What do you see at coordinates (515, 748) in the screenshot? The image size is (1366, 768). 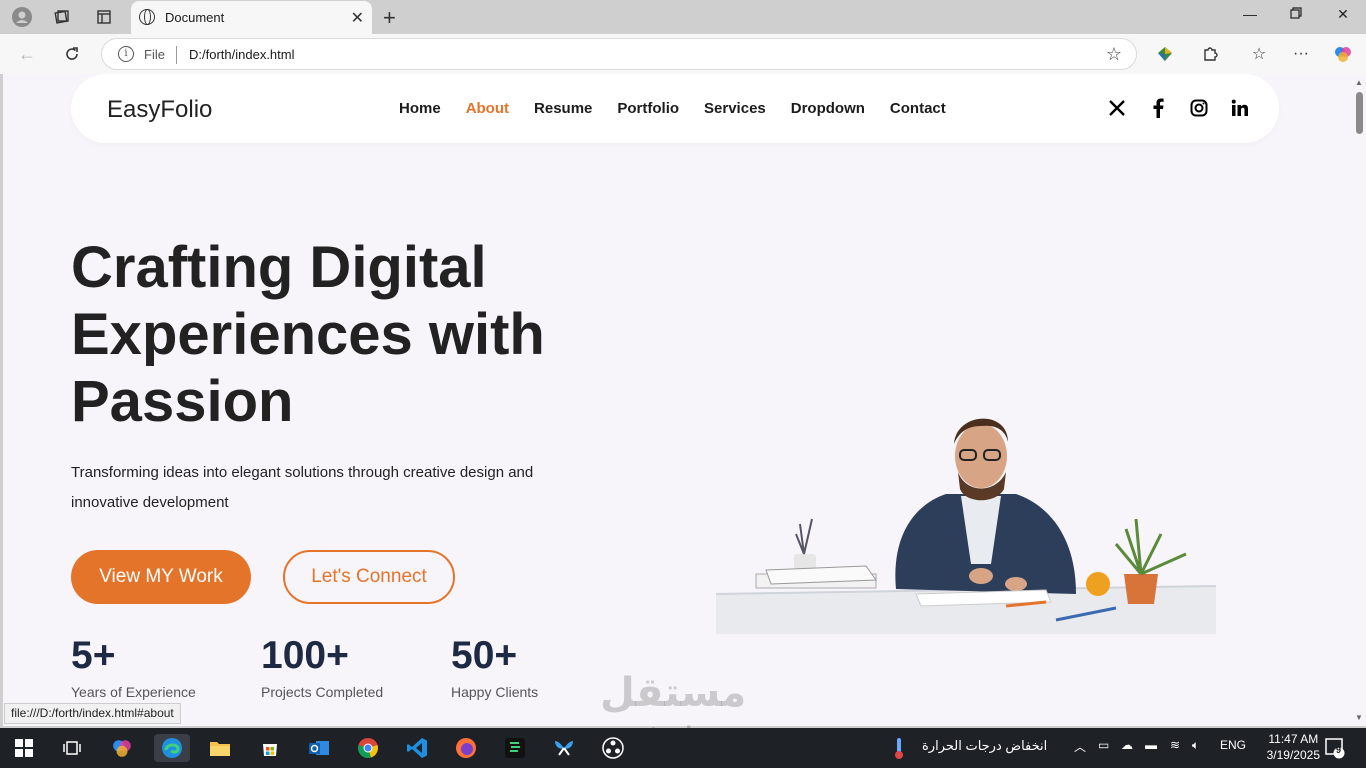 I see `app-icon` at bounding box center [515, 748].